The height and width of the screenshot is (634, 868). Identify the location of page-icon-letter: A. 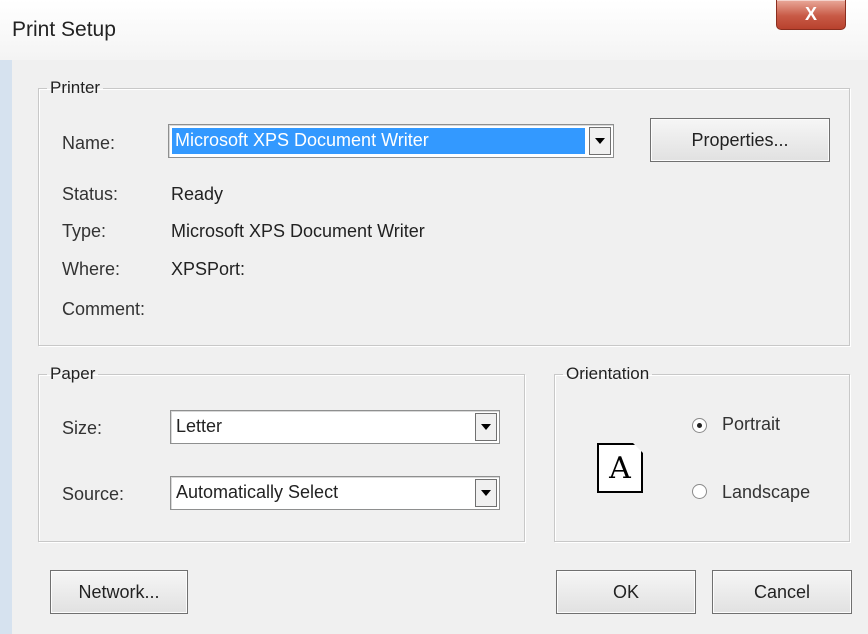
(620, 468).